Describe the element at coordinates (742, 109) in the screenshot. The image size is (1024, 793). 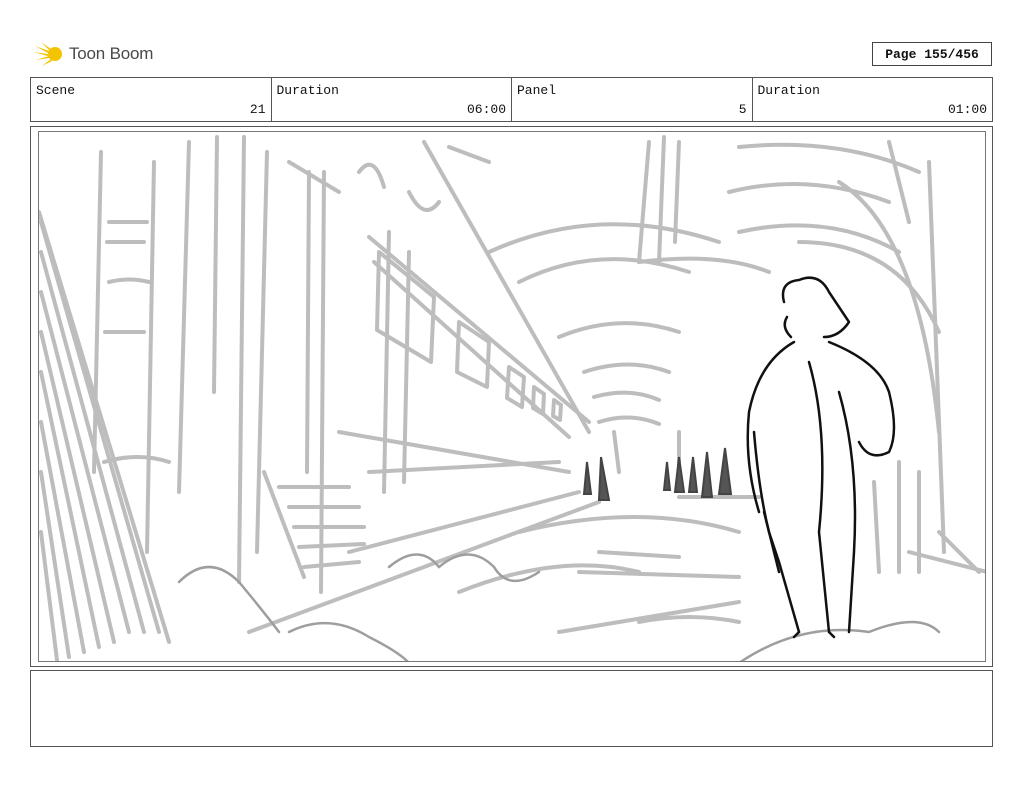
I see `panel-value: 5` at that location.